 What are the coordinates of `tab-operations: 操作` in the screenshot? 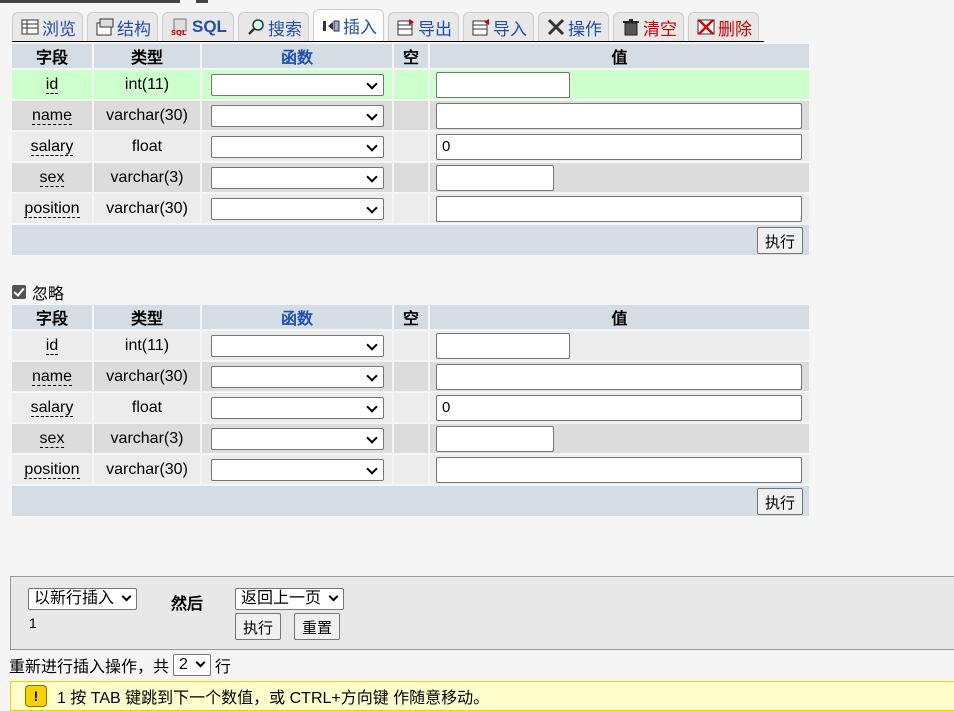 It's located at (573, 26).